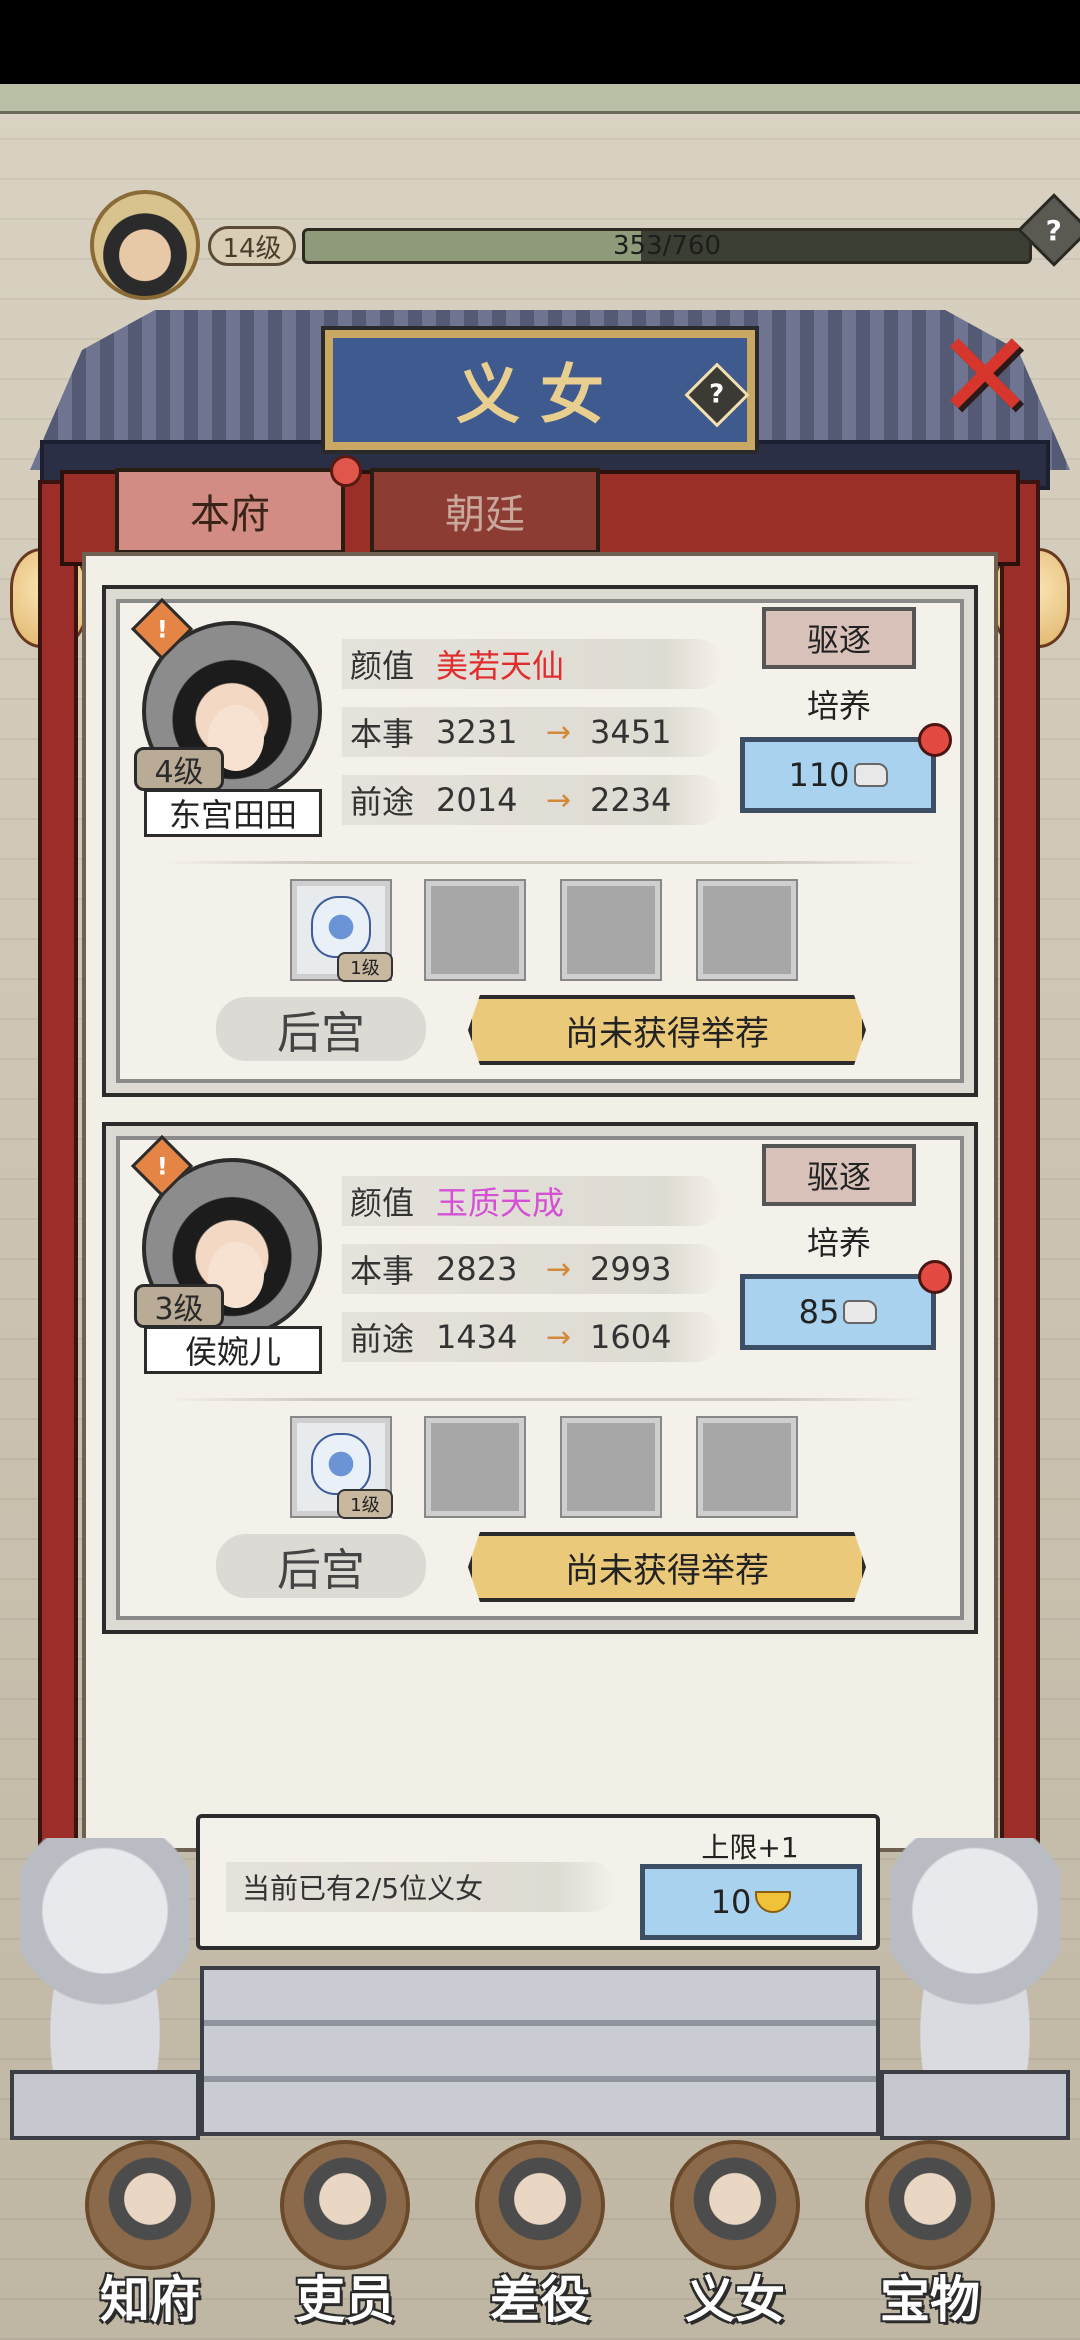 The width and height of the screenshot is (1080, 2340). What do you see at coordinates (477, 800) in the screenshot?
I see `future-current: 2014` at bounding box center [477, 800].